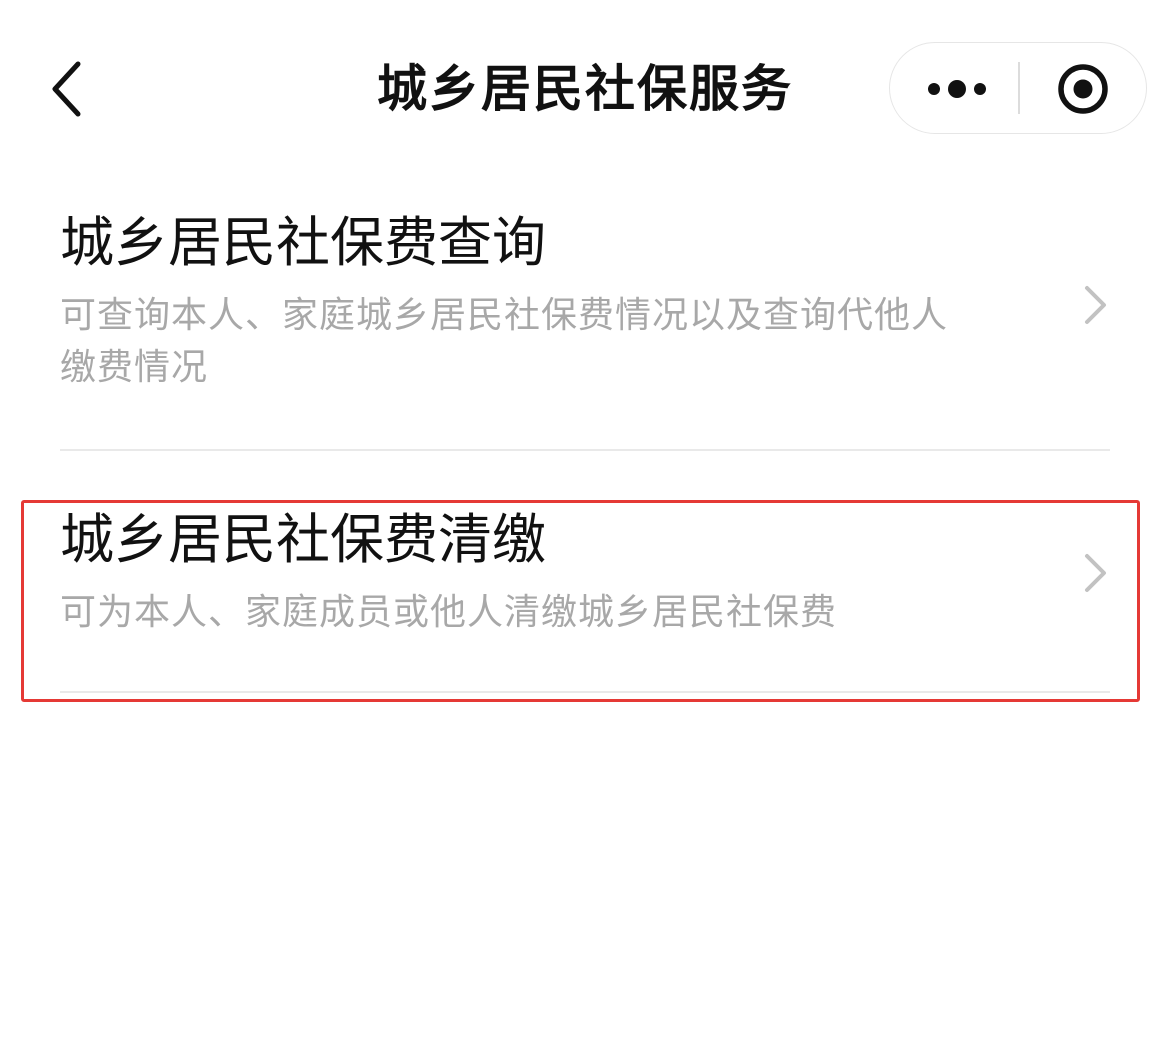 The image size is (1170, 1055). I want to click on more-dots-icon, so click(957, 89).